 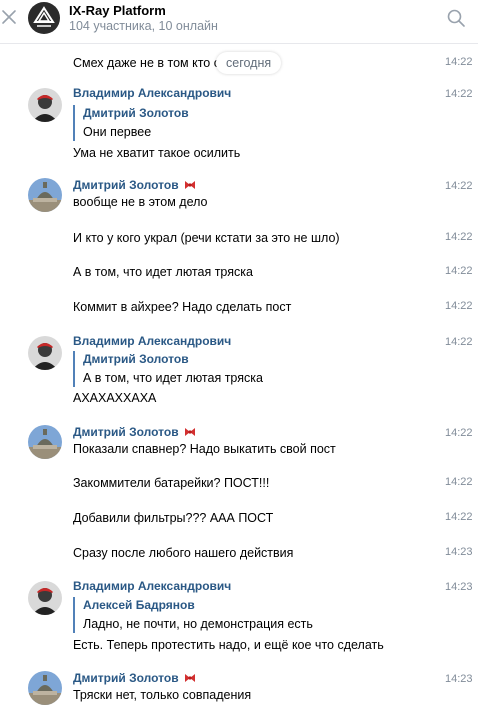 What do you see at coordinates (9, 17) in the screenshot?
I see `close-icon` at bounding box center [9, 17].